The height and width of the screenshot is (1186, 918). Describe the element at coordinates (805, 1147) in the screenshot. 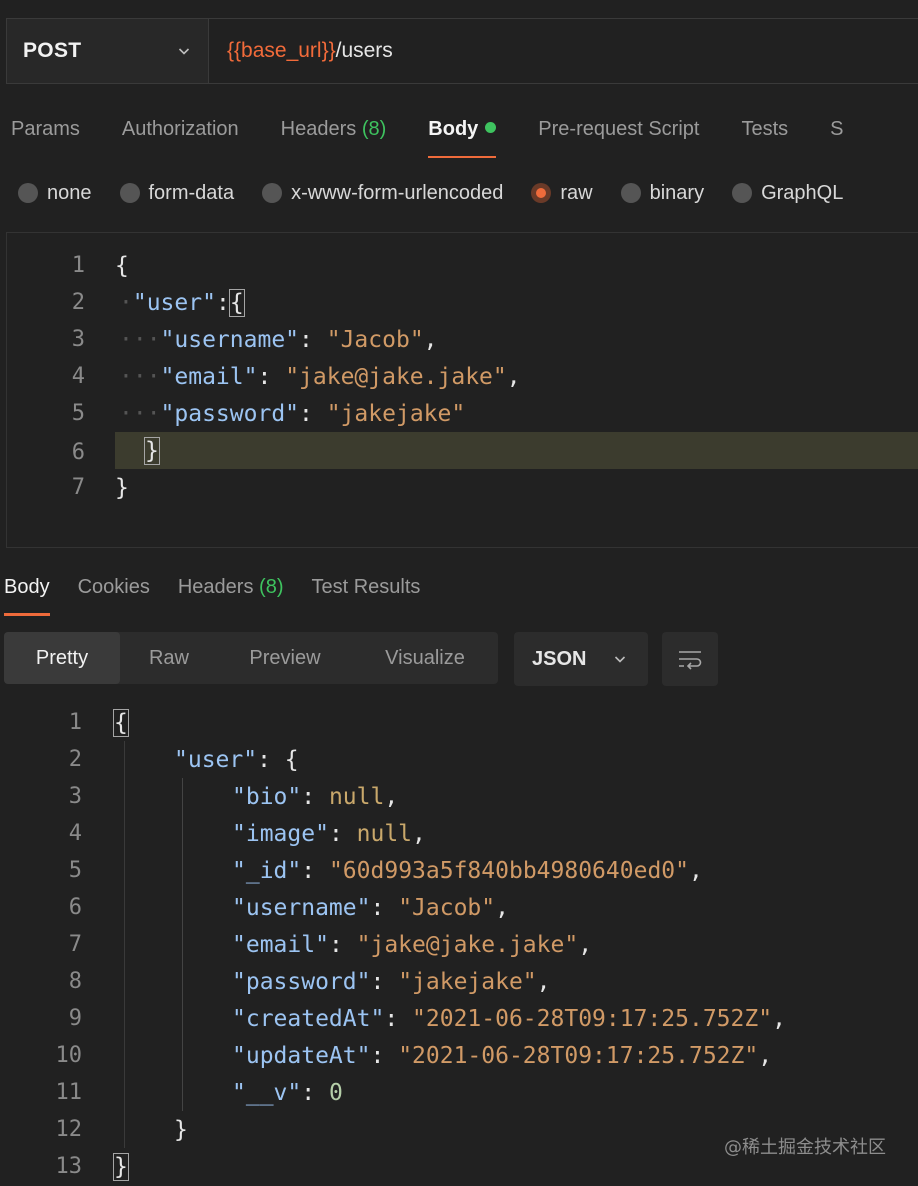

I see `watermark: @稀土掘金技术社区` at that location.